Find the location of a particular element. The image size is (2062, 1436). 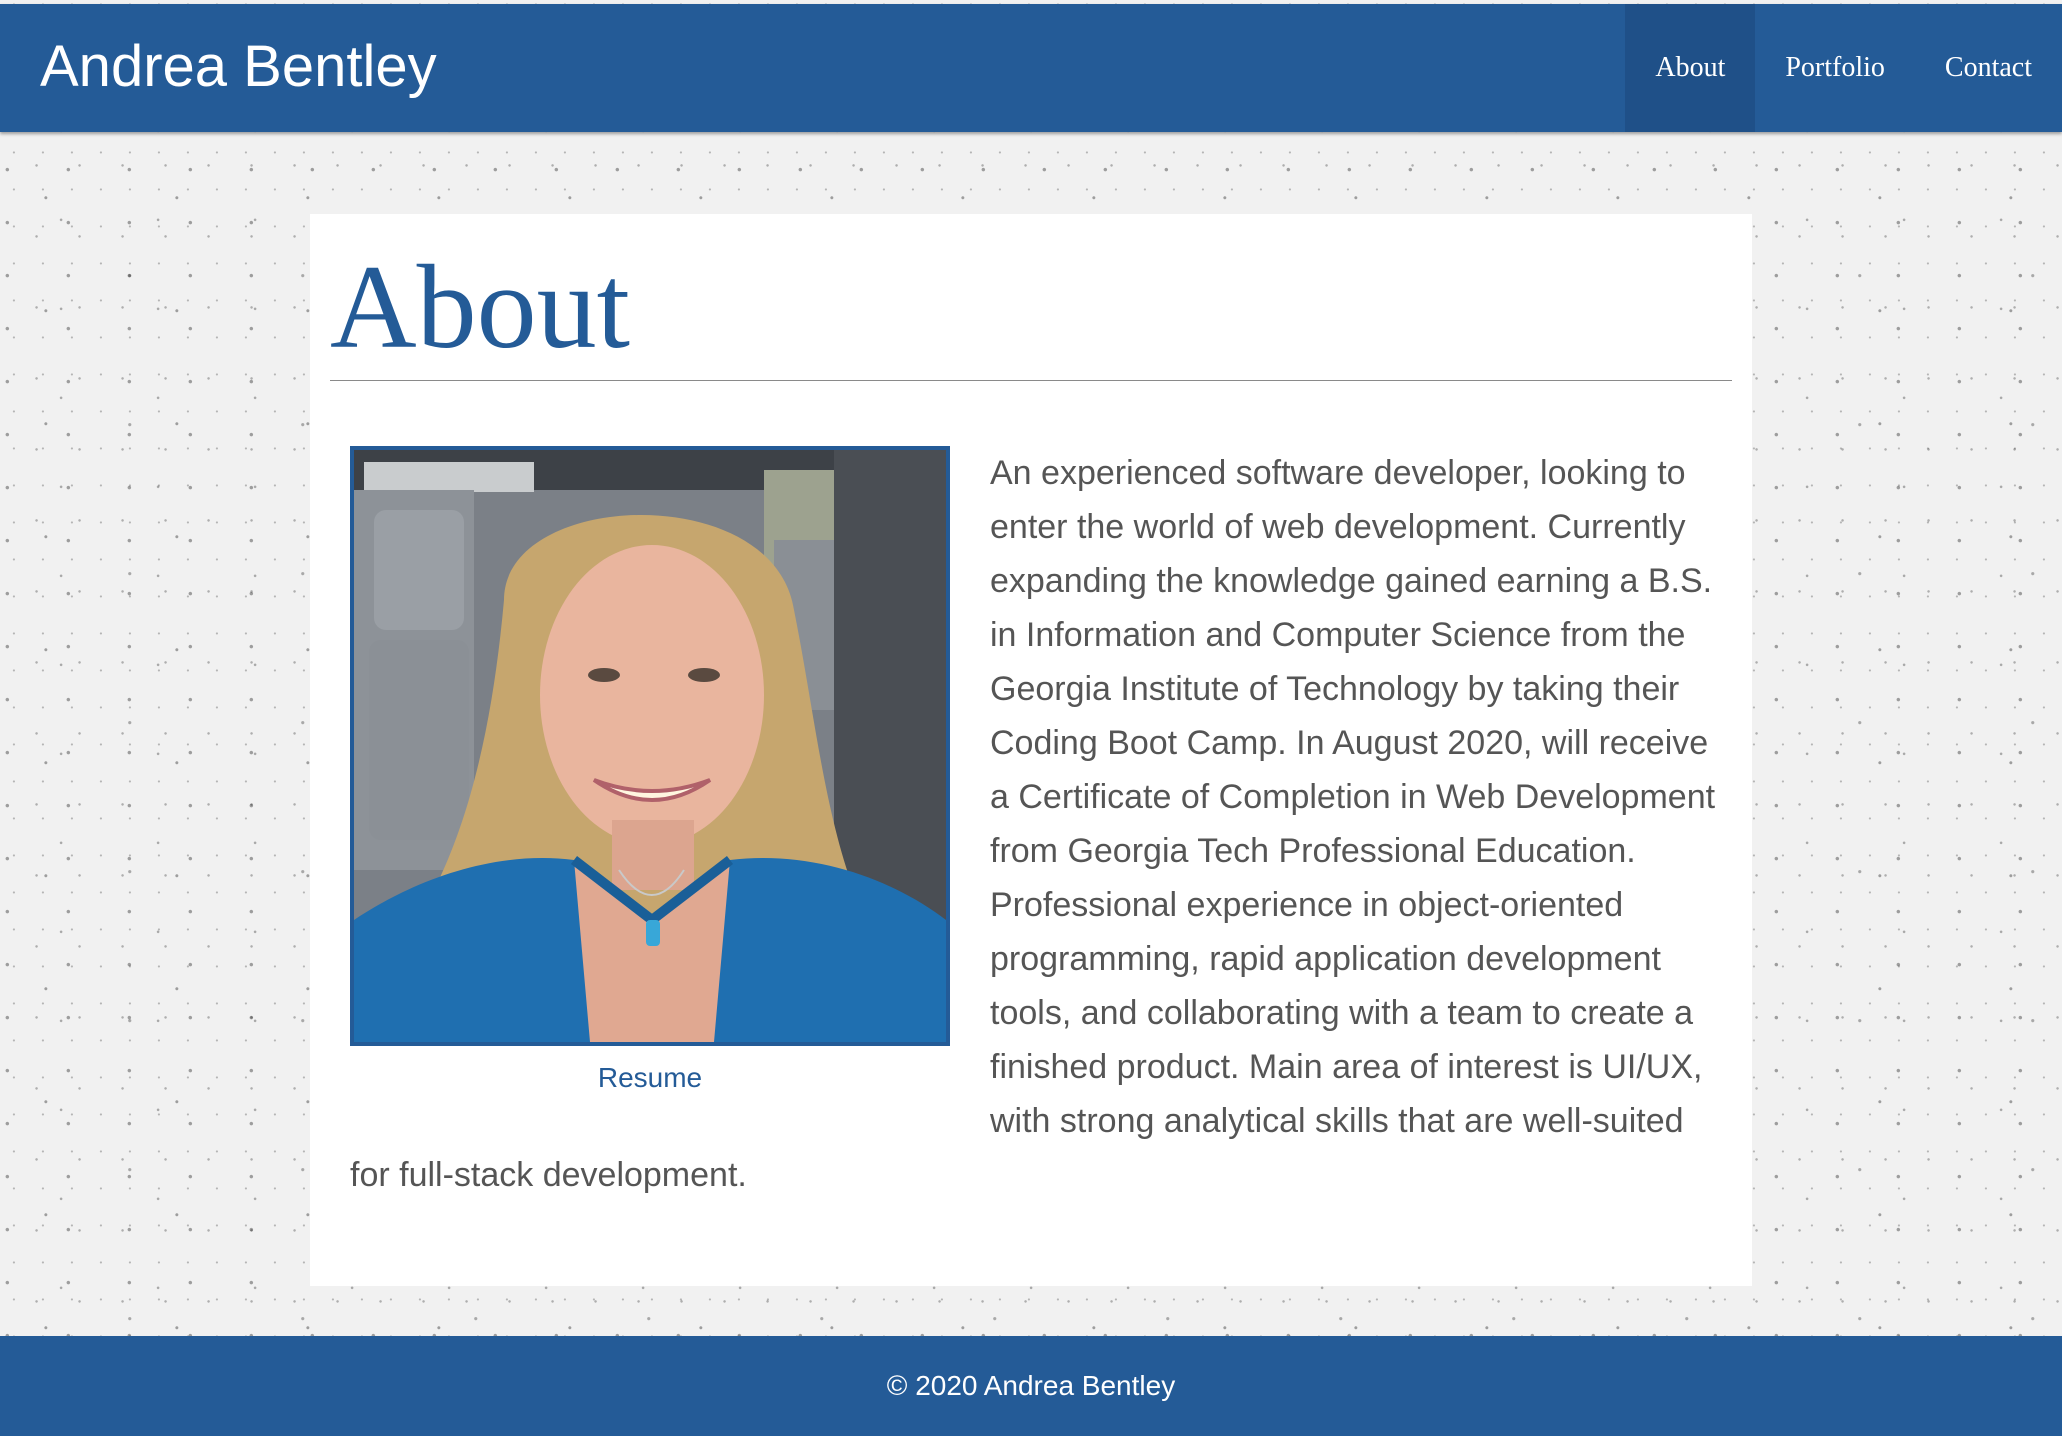

title-divider is located at coordinates (1031, 380).